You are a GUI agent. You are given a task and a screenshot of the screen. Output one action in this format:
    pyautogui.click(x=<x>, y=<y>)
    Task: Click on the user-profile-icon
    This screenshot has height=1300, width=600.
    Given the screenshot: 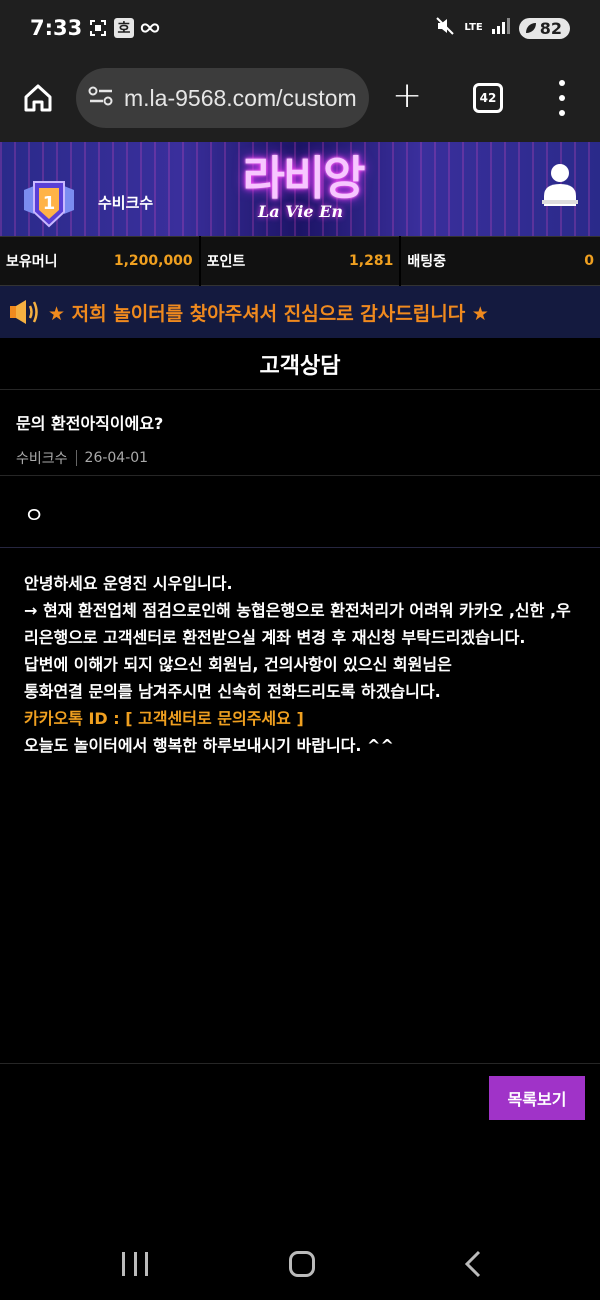 What is the action you would take?
    pyautogui.click(x=560, y=185)
    